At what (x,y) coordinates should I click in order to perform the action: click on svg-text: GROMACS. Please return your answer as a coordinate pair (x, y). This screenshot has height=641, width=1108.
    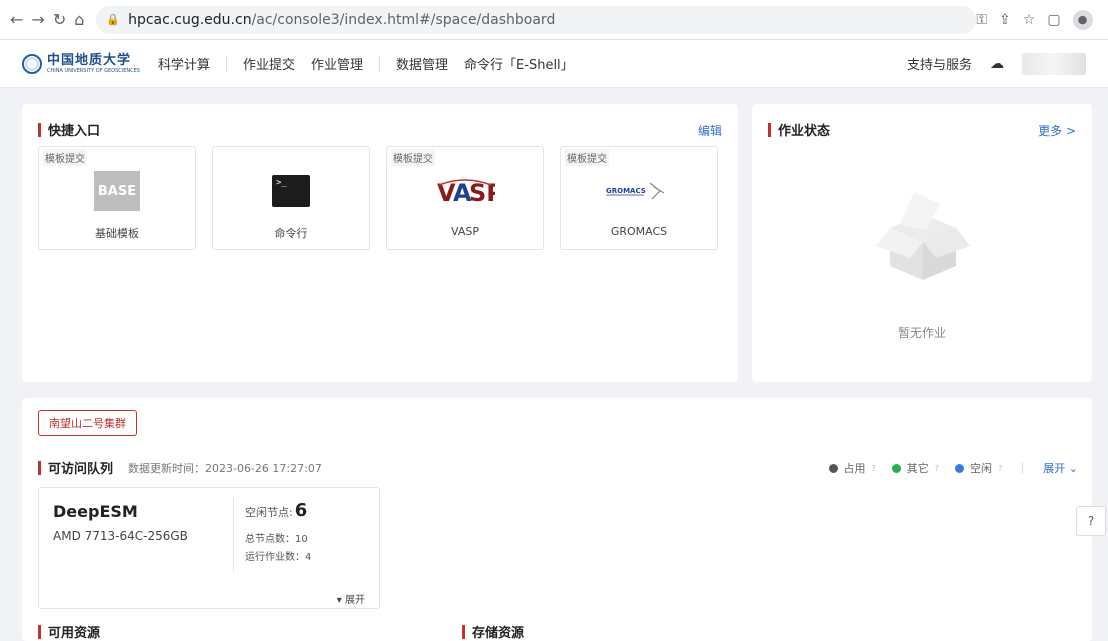
    Looking at the image, I should click on (626, 191).